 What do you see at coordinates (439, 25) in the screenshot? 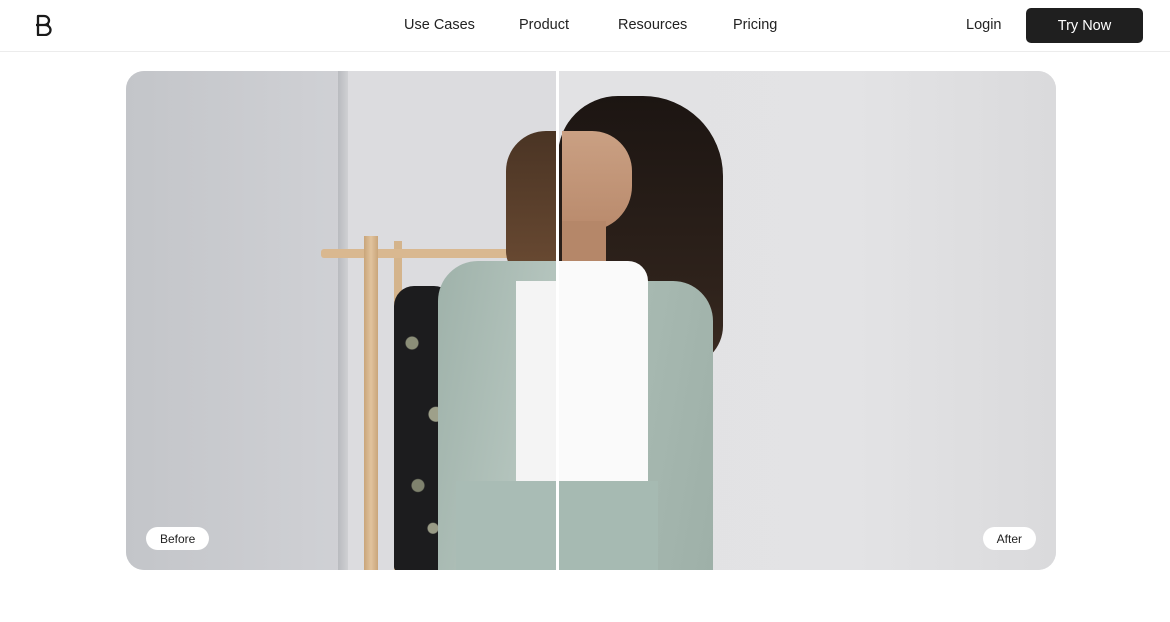
I see `nav-link-use-cases: Use Cases` at bounding box center [439, 25].